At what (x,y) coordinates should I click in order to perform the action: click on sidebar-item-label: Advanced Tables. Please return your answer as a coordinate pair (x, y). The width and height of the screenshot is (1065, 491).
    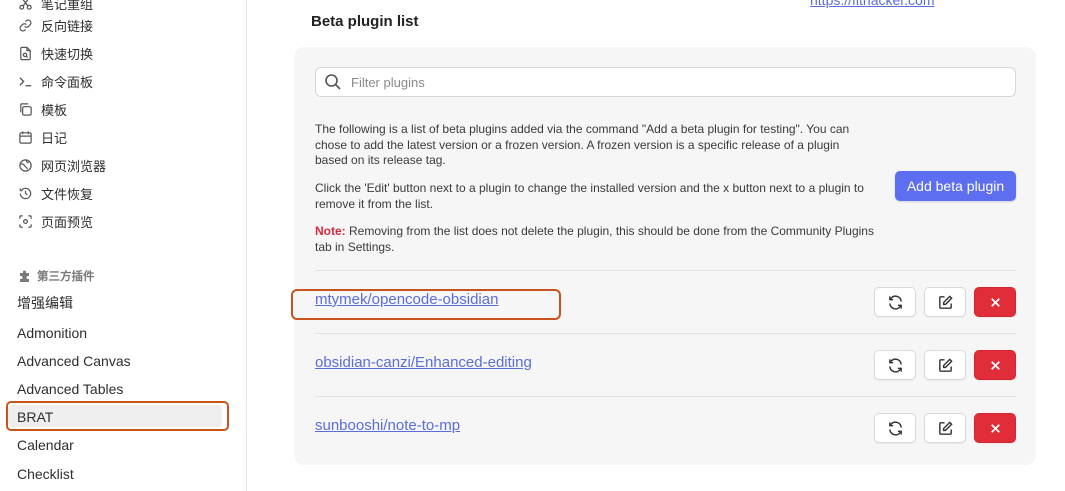
    Looking at the image, I should click on (70, 389).